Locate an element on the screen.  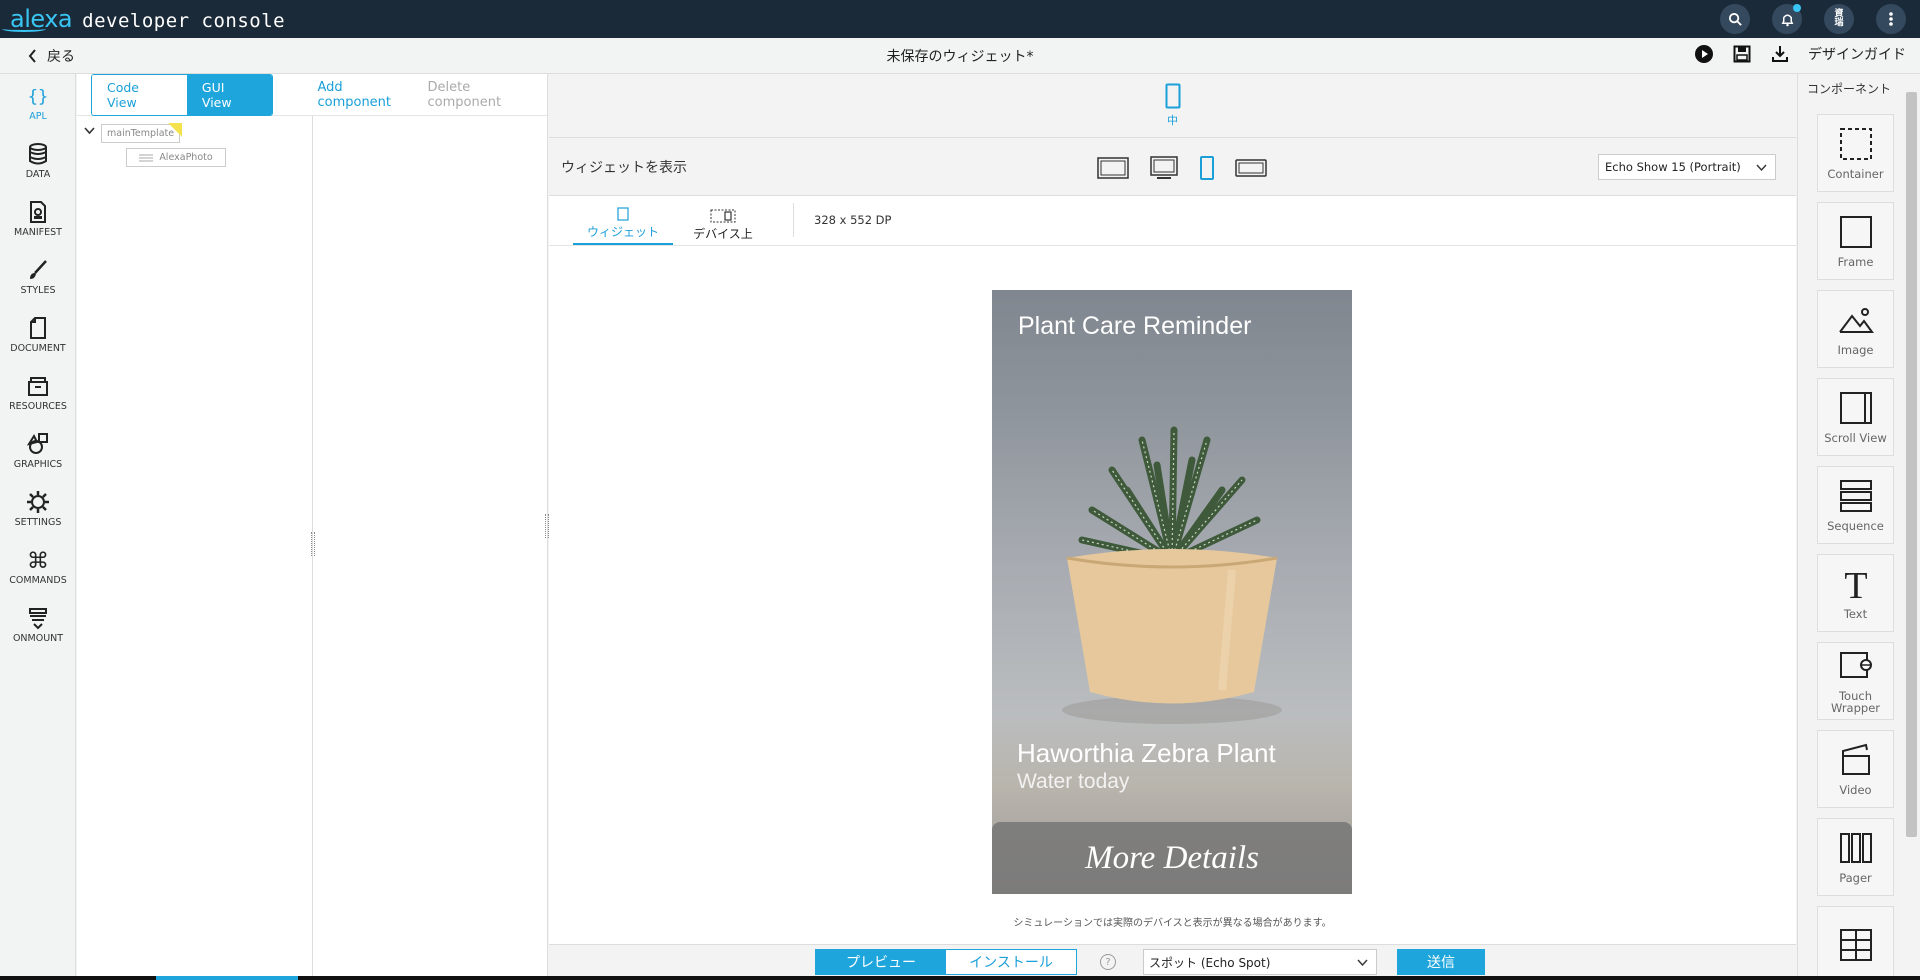
nav-document: DOCUMENT is located at coordinates (38, 335).